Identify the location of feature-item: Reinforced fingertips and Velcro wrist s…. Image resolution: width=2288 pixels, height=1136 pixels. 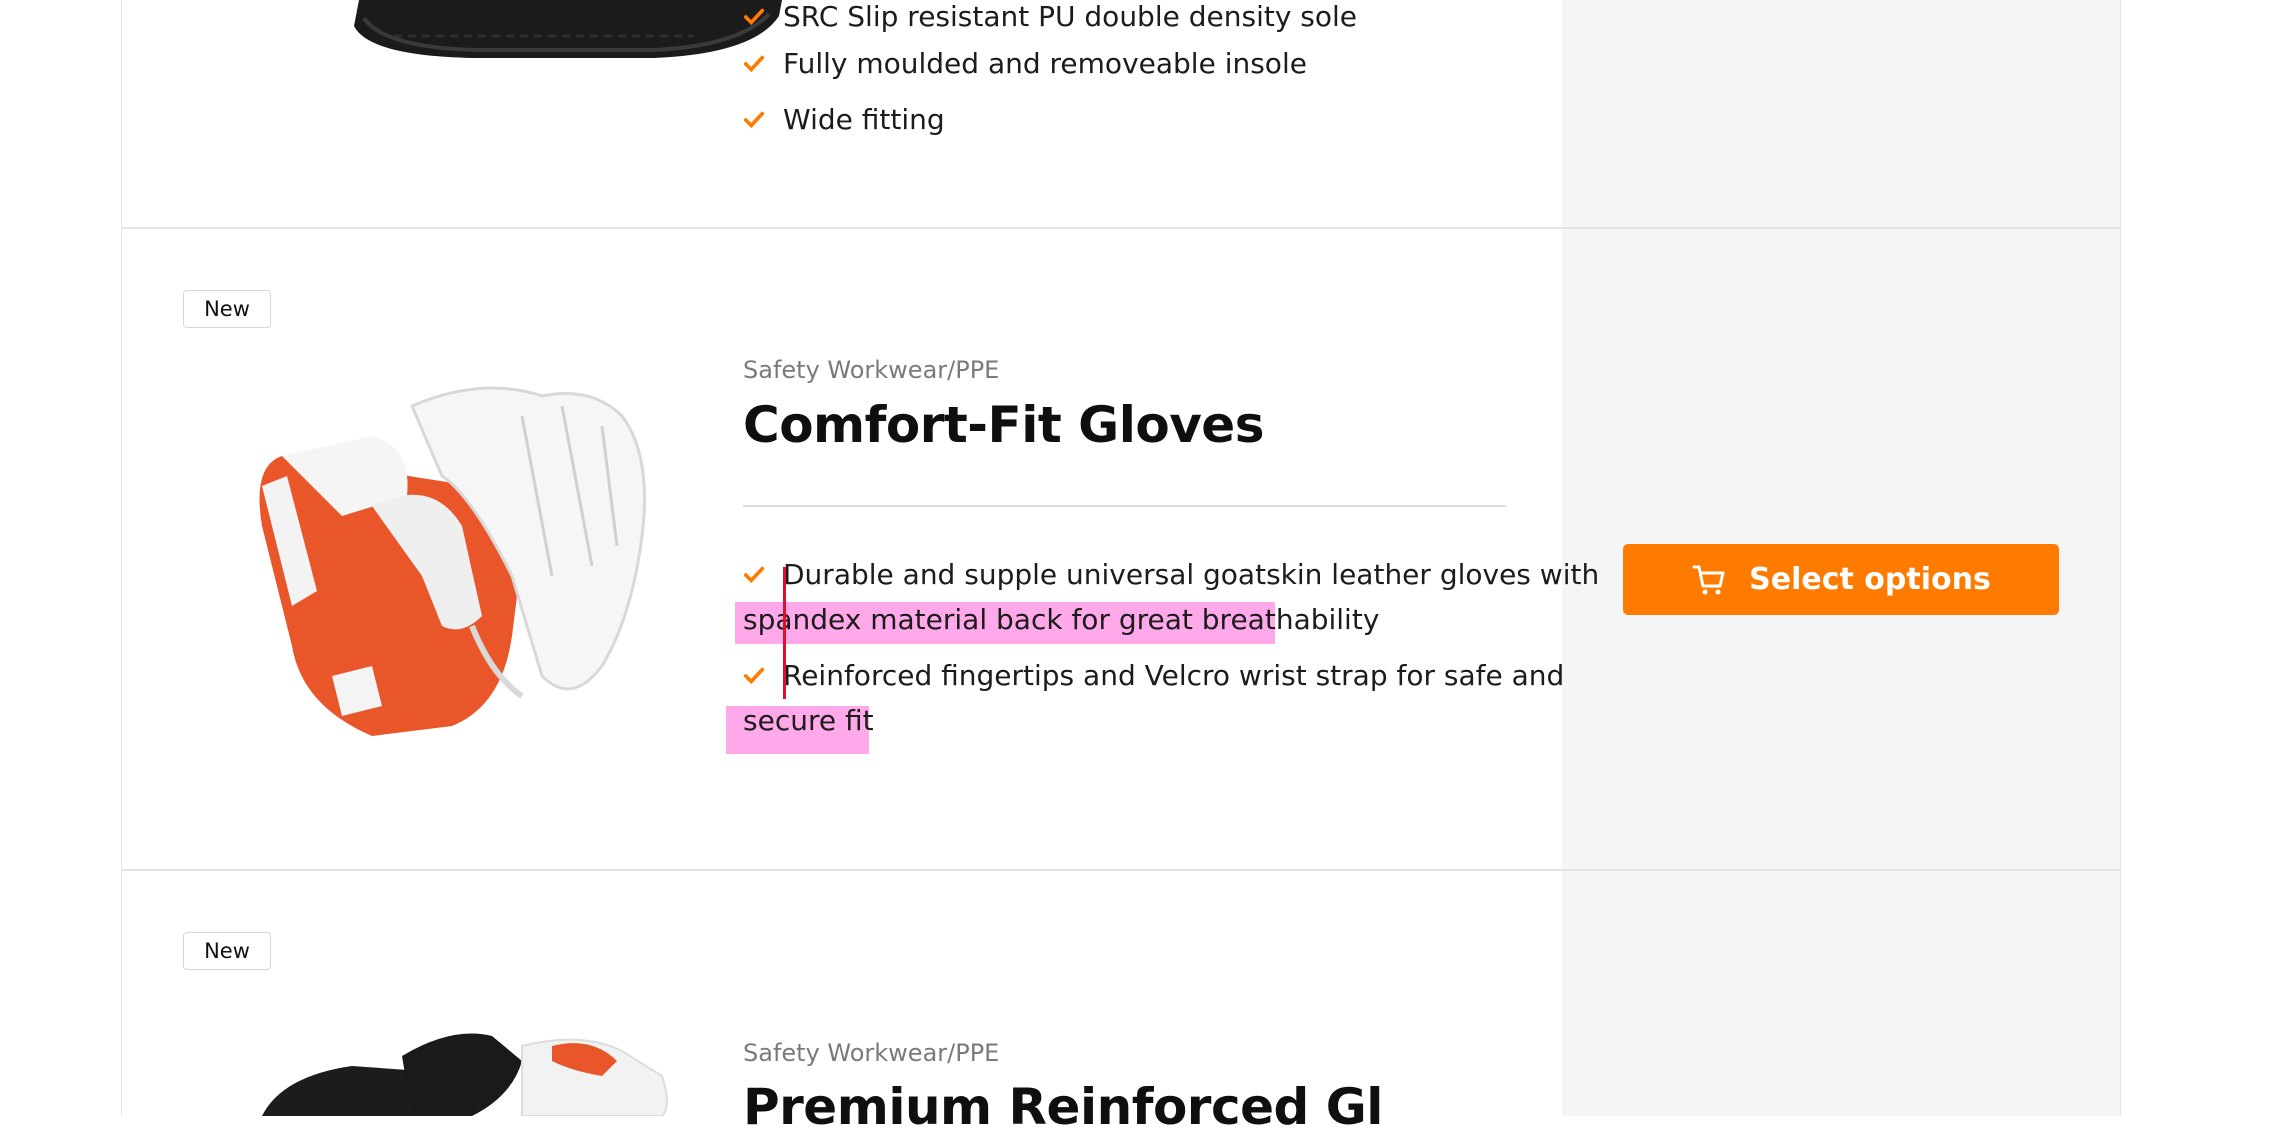
(1153, 675).